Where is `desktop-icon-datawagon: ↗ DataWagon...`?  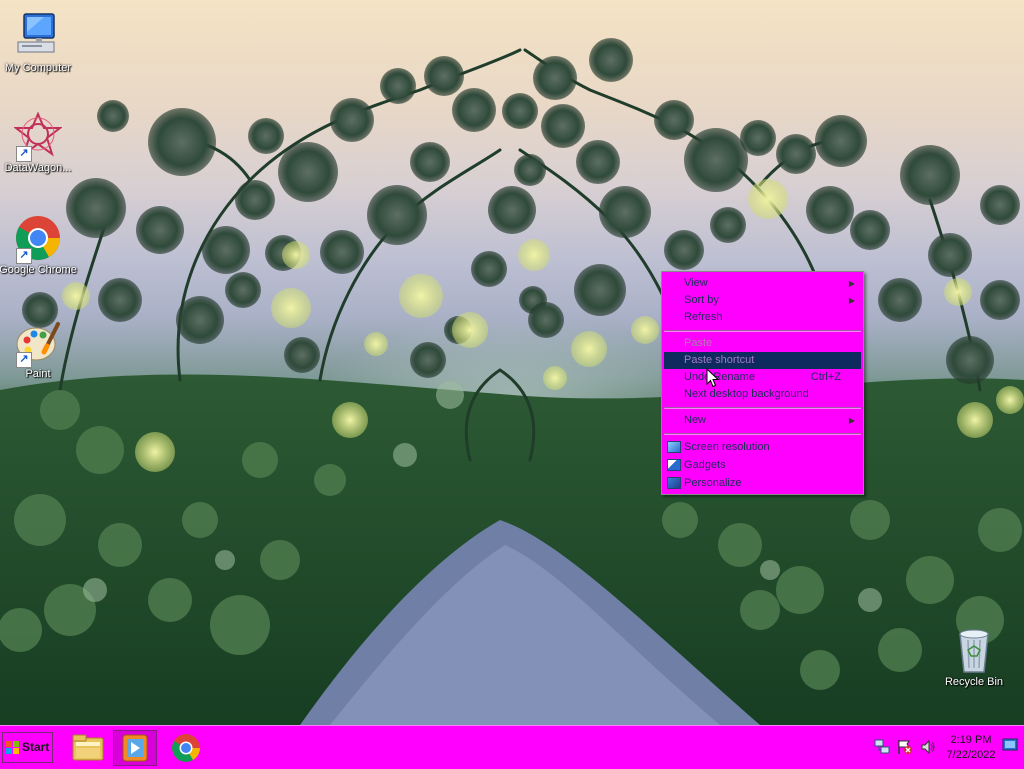 desktop-icon-datawagon: ↗ DataWagon... is located at coordinates (39, 143).